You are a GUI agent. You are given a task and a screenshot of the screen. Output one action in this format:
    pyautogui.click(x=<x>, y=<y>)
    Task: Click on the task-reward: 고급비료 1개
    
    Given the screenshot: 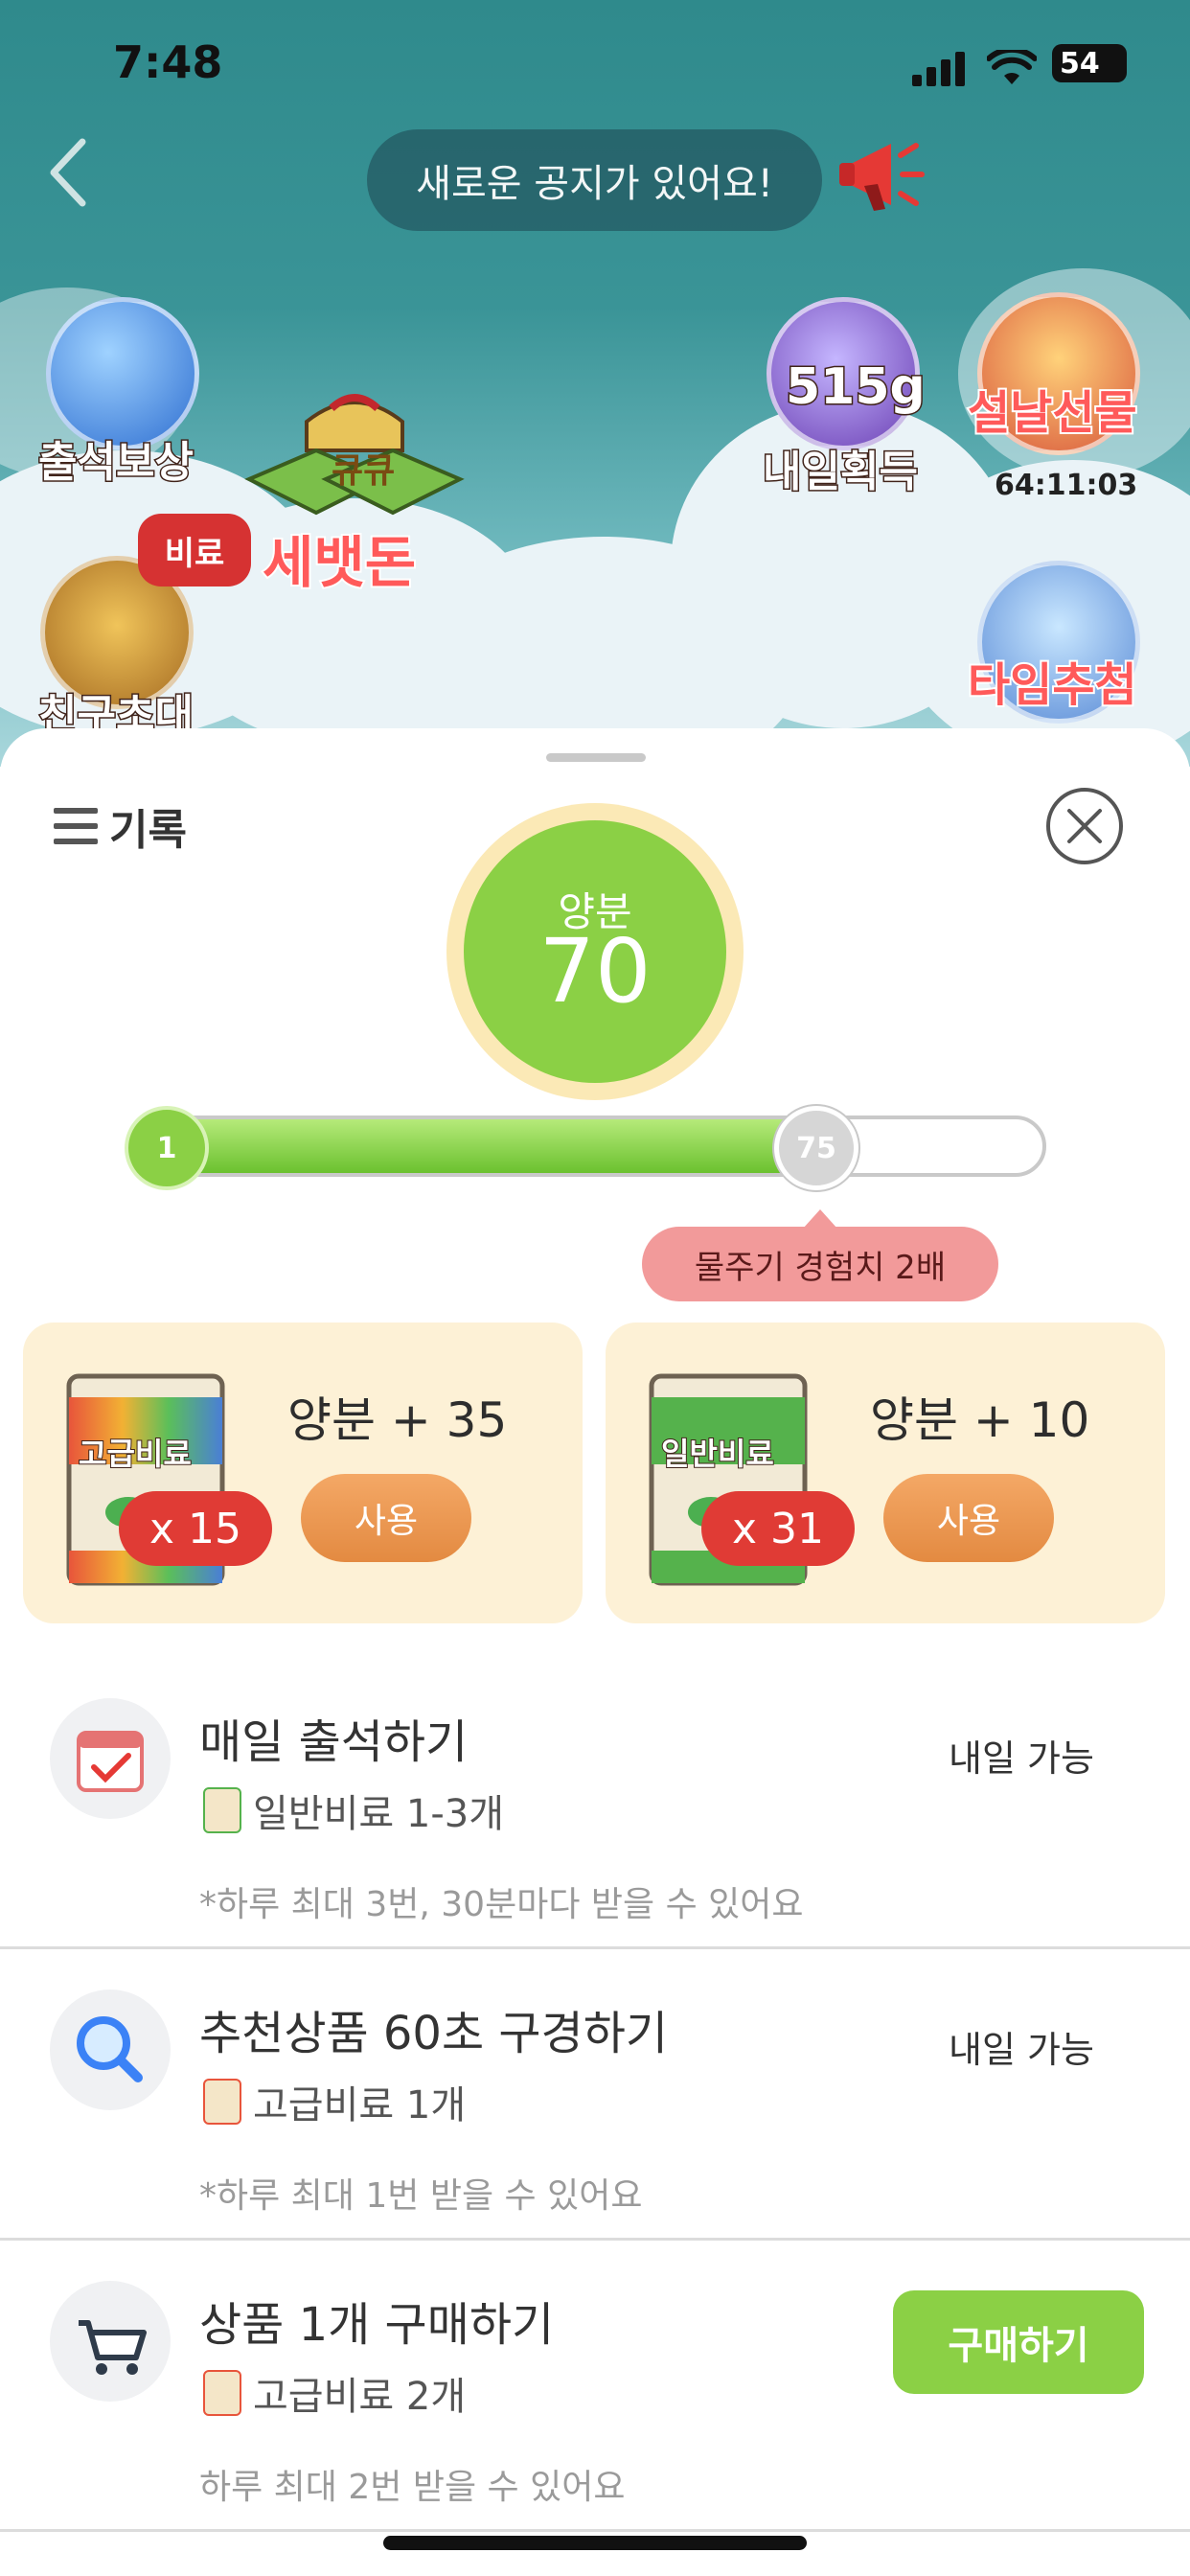 What is the action you would take?
    pyautogui.click(x=334, y=2101)
    